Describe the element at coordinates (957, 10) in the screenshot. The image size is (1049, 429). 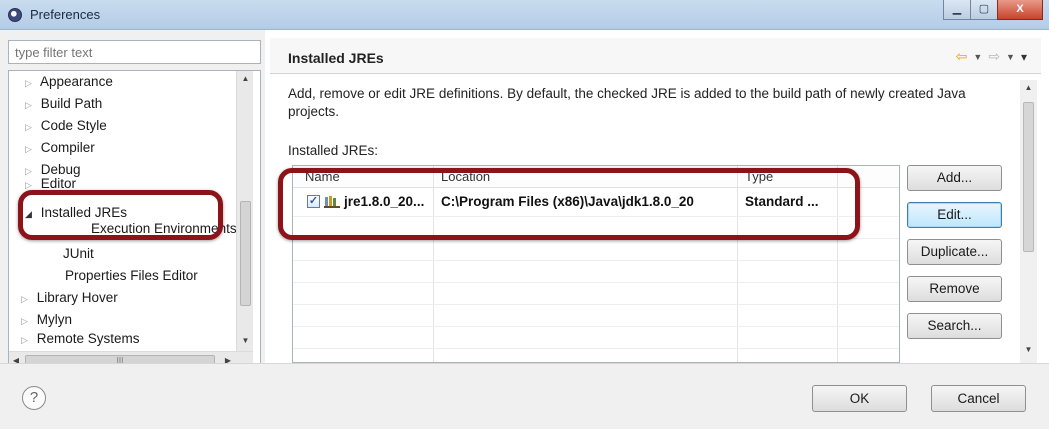
I see `minimize-button: ▁` at that location.